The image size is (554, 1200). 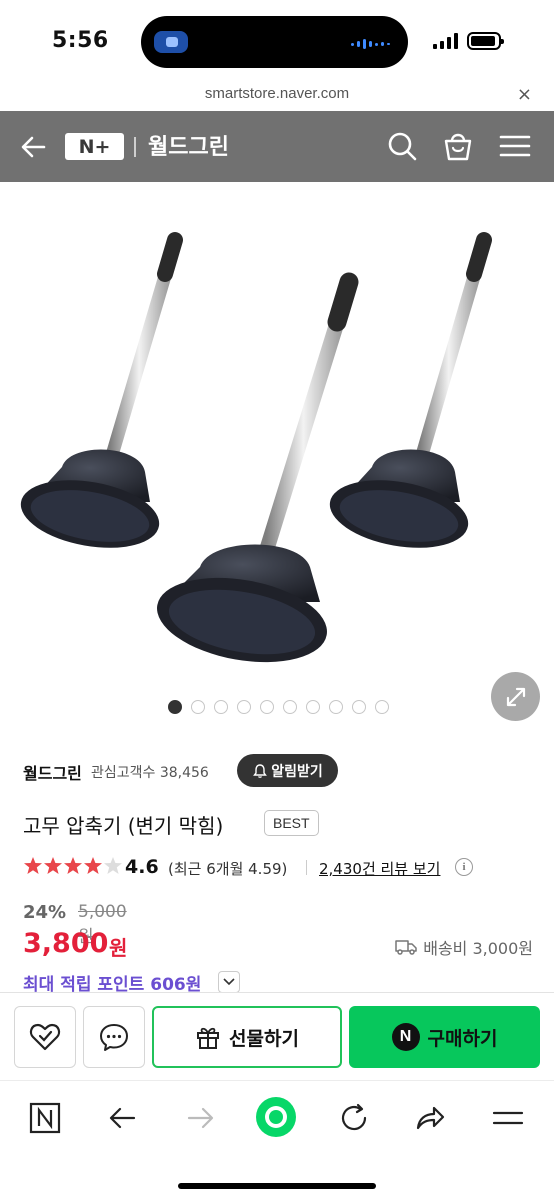 I want to click on url-text: smartstore.naver.com, so click(x=277, y=93).